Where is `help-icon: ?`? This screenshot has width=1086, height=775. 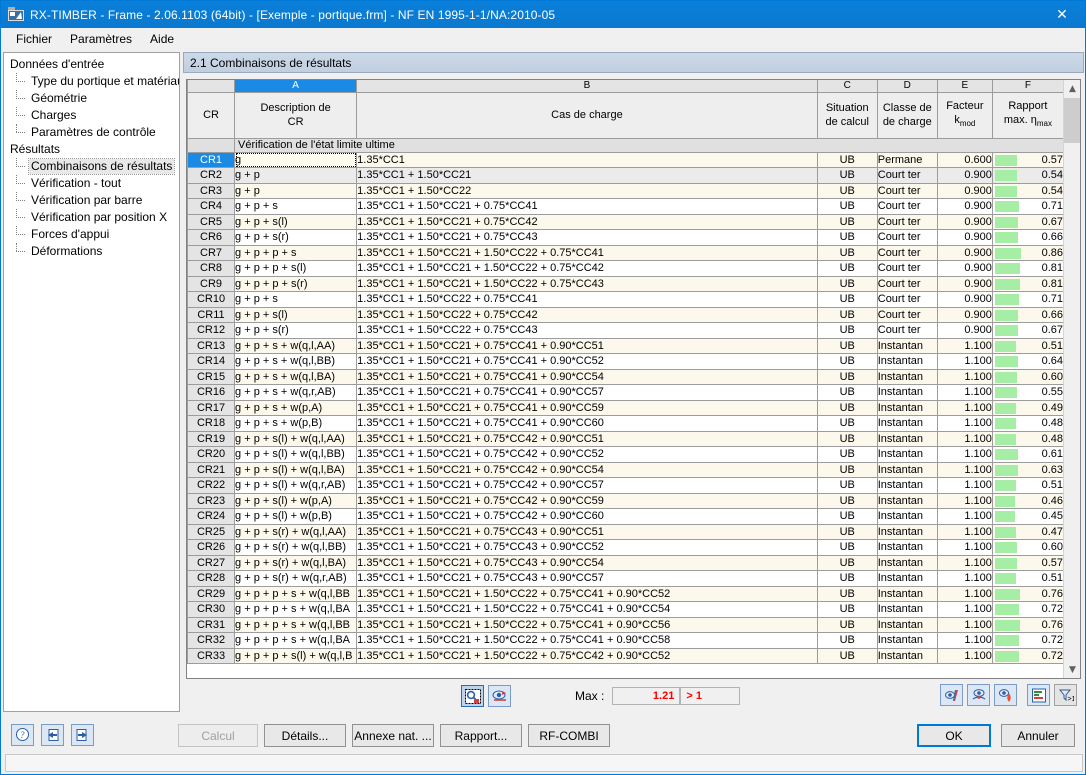
help-icon: ? is located at coordinates (22, 735).